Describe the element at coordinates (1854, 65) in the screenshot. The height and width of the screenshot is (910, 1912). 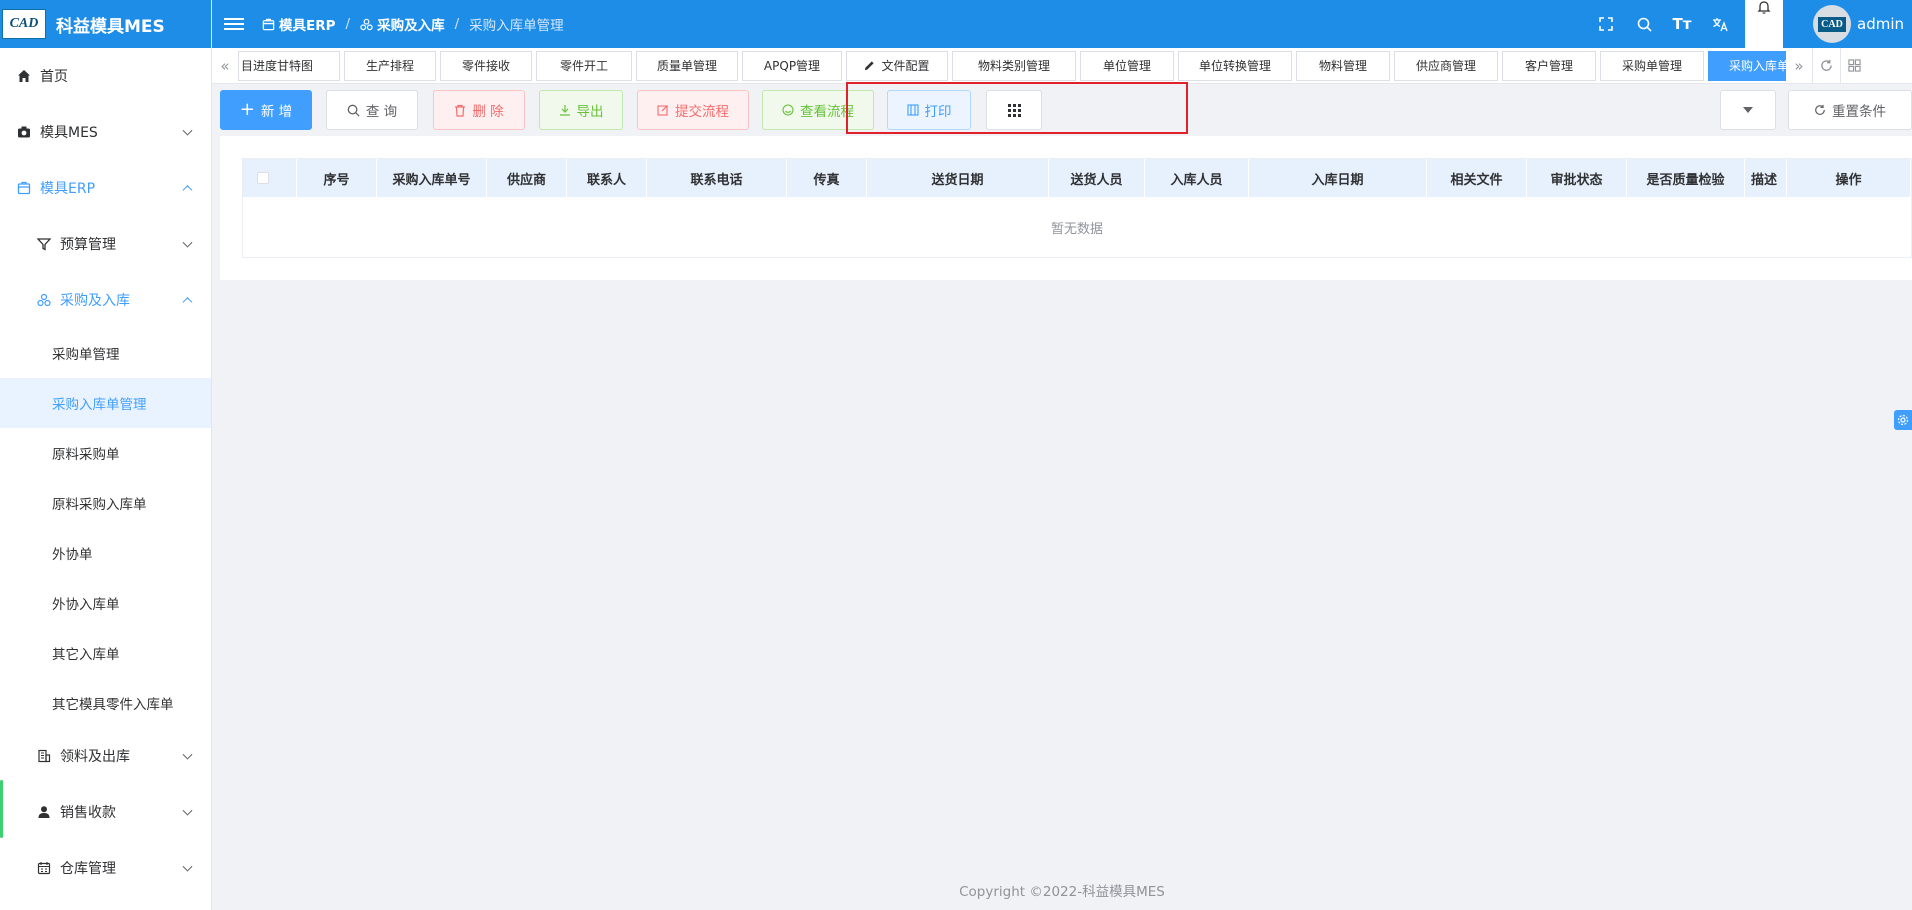
I see `grid-menu-icon` at that location.